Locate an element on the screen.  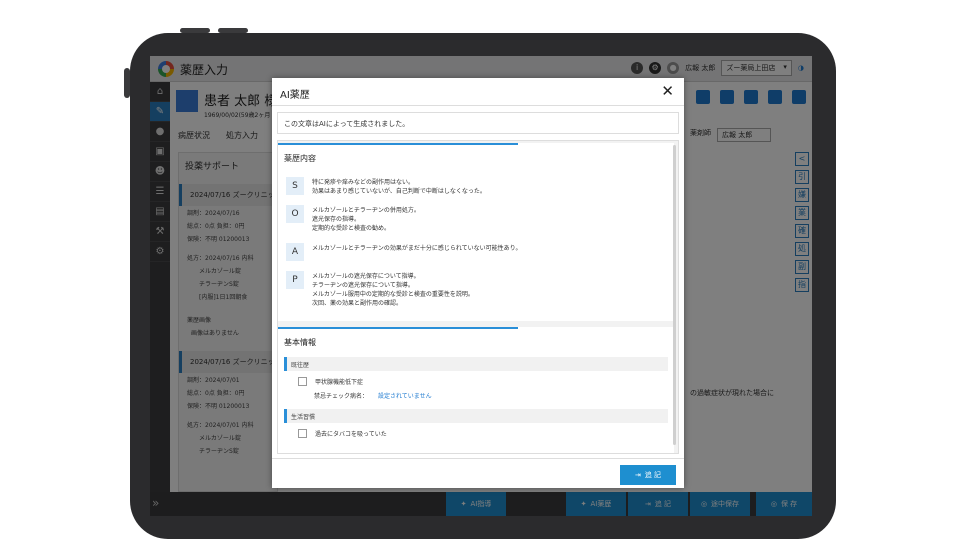
add-note-icon: ⇥ is located at coordinates (637, 475).